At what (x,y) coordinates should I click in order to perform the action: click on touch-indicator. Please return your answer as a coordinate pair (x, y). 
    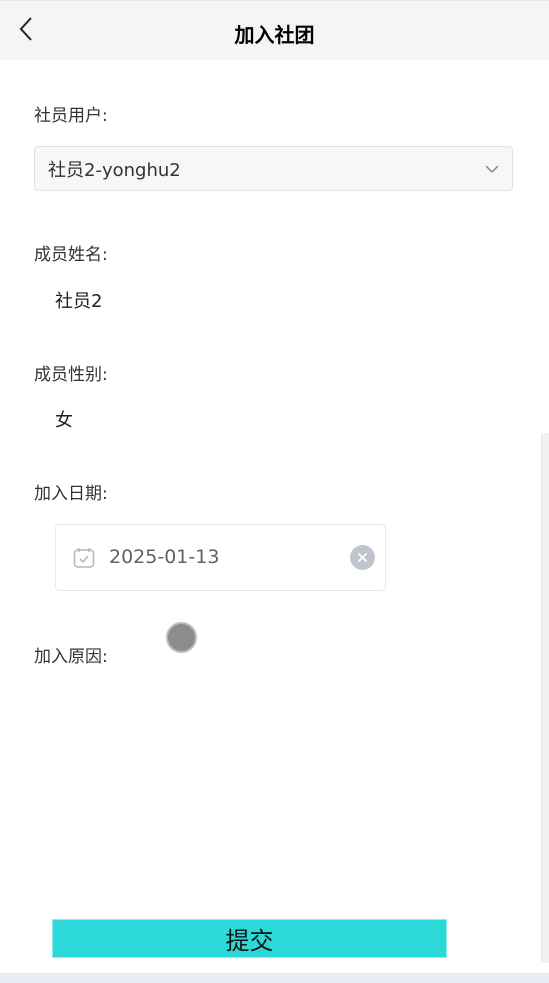
    Looking at the image, I should click on (181, 637).